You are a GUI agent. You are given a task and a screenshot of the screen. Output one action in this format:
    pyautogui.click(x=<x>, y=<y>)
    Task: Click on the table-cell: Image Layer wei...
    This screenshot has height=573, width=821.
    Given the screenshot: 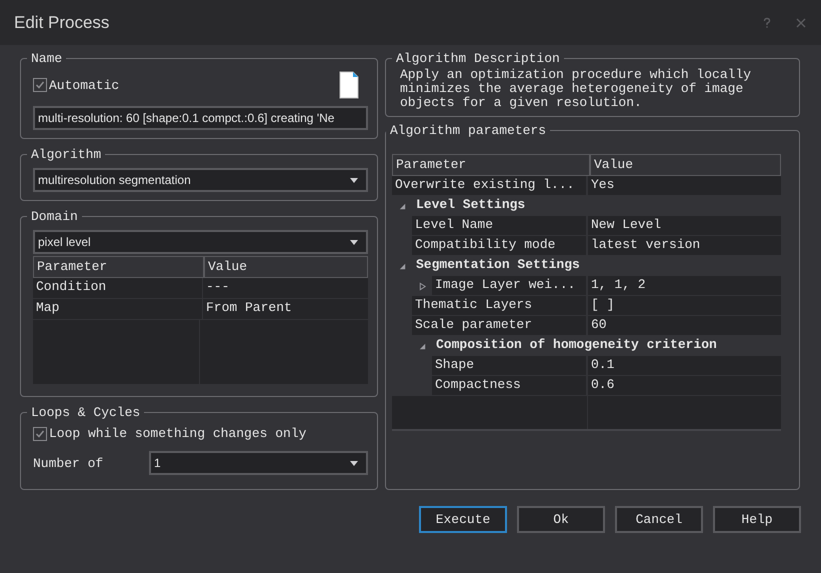 What is the action you would take?
    pyautogui.click(x=510, y=286)
    